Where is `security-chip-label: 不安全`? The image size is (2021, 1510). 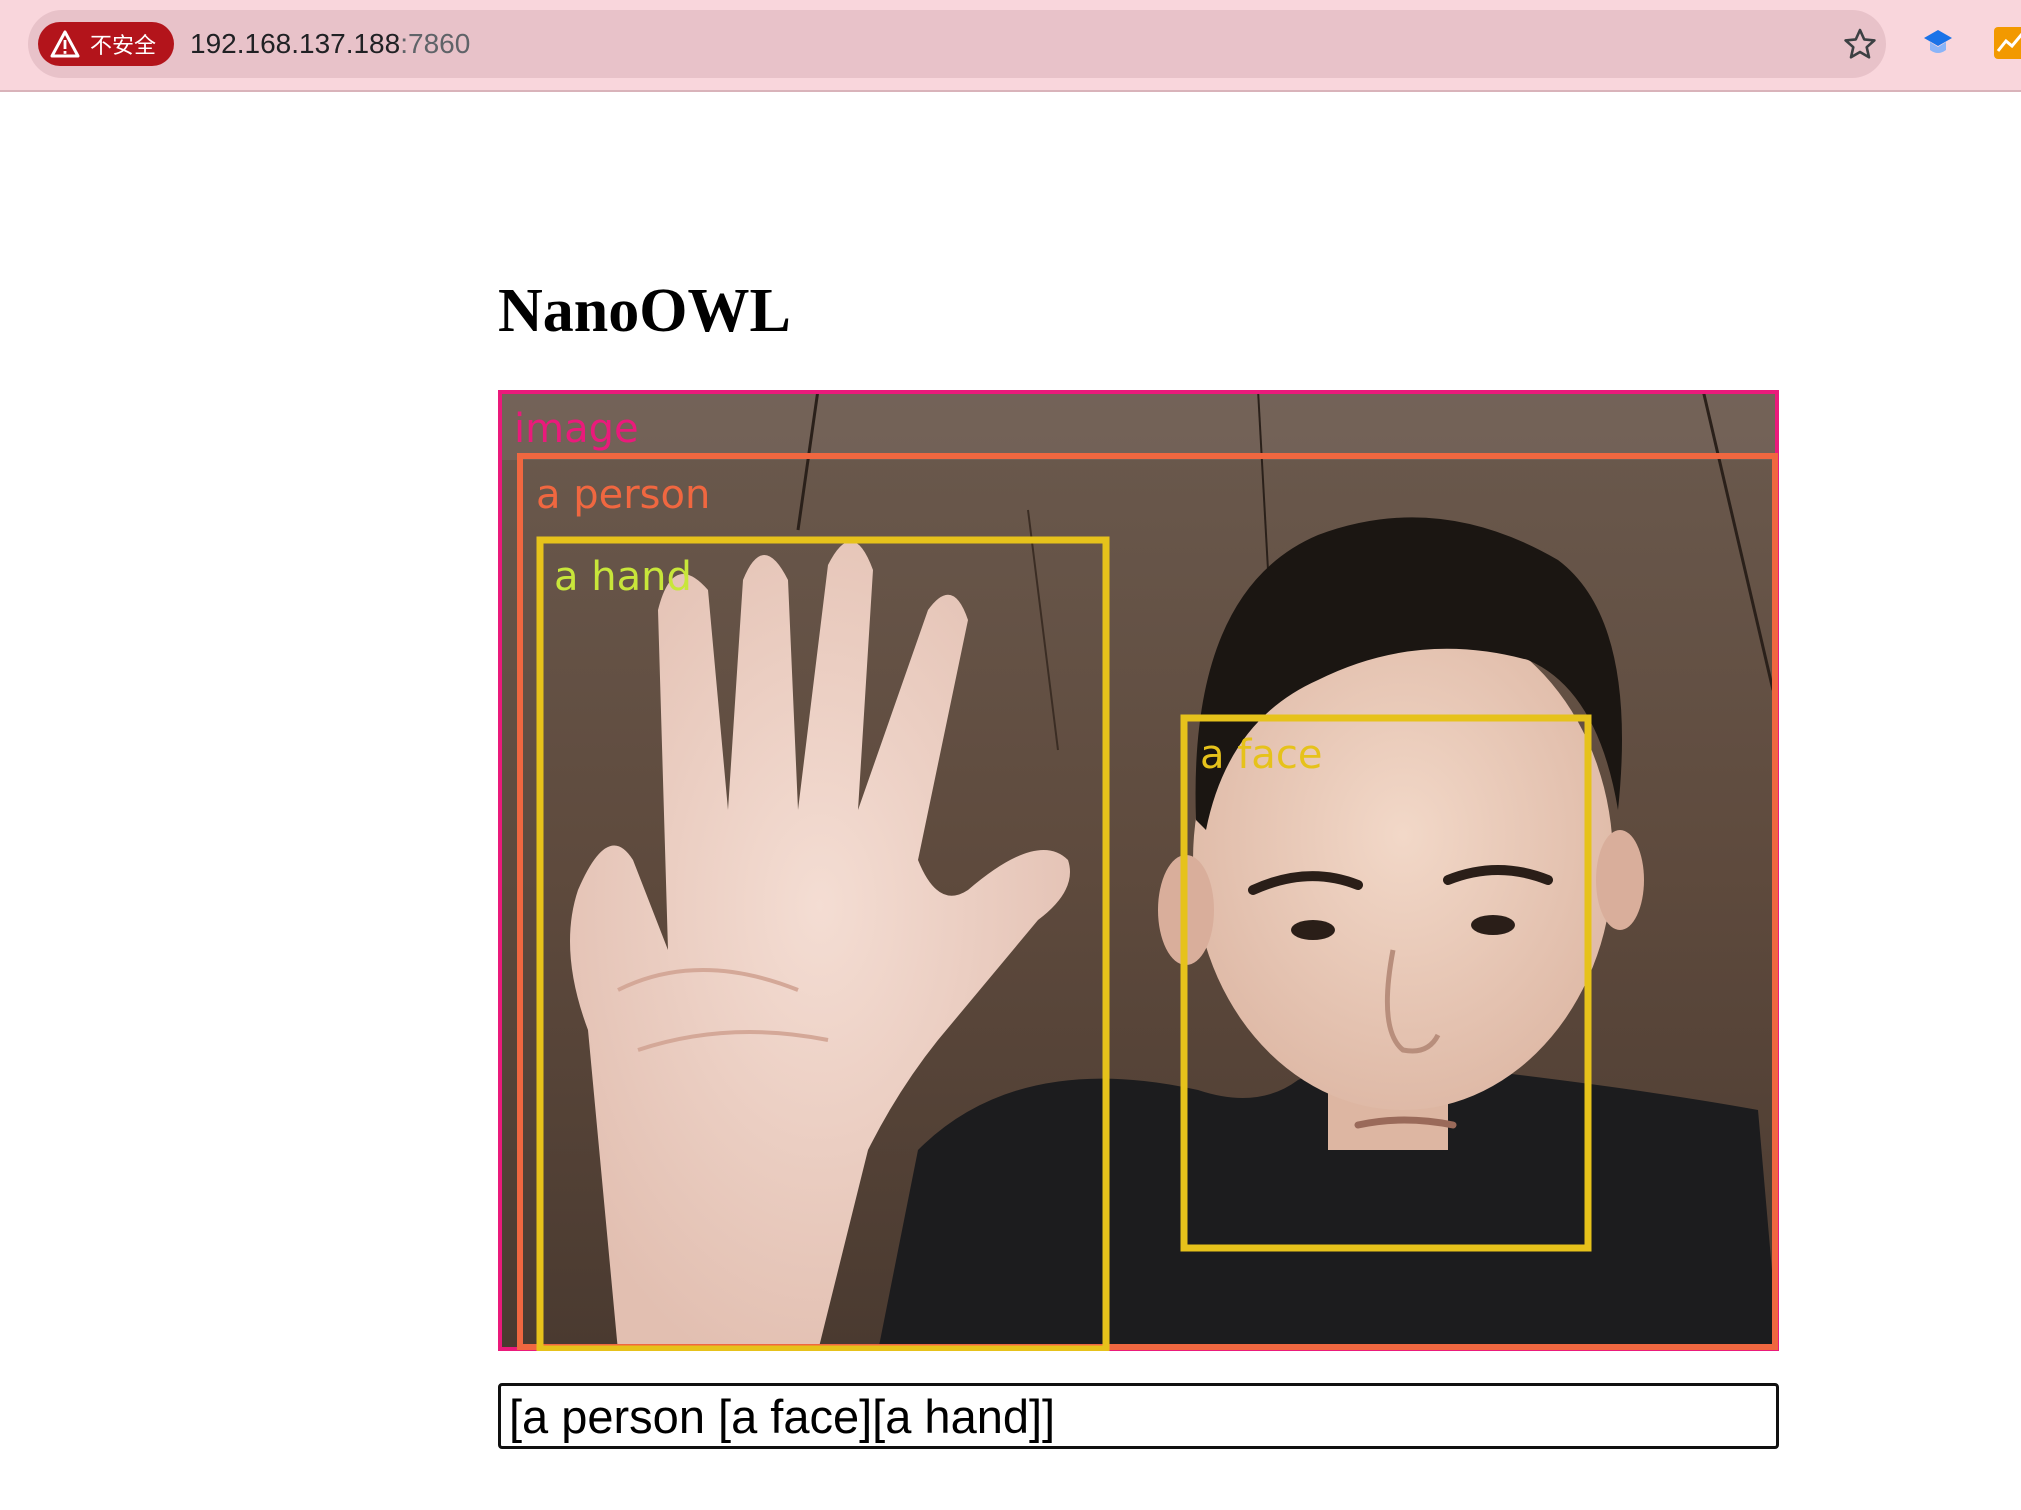
security-chip-label: 不安全 is located at coordinates (123, 46).